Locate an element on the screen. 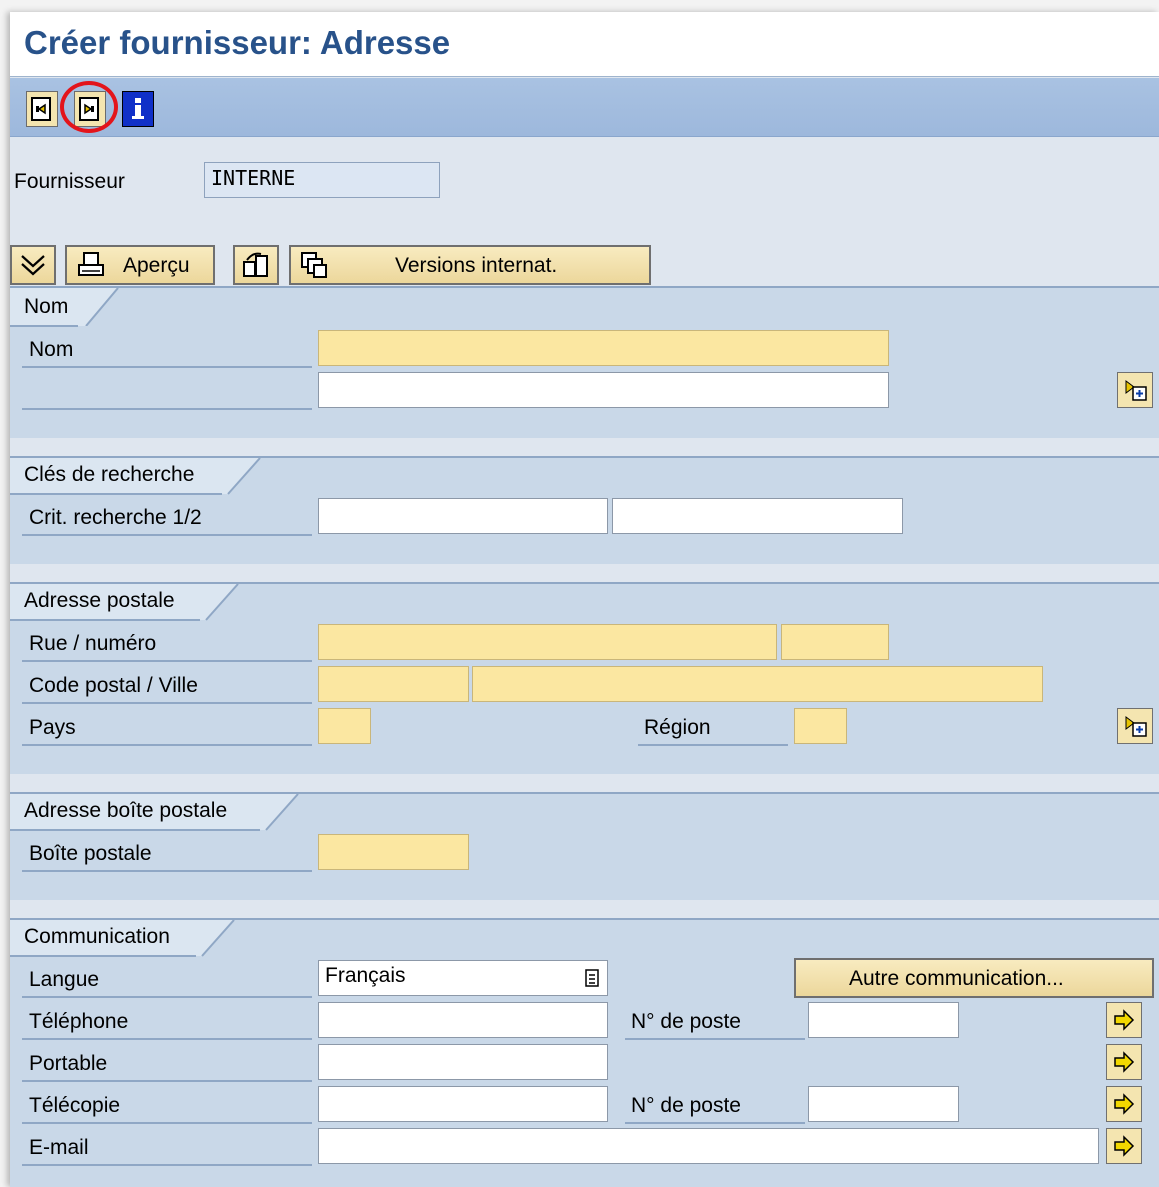 Image resolution: width=1159 pixels, height=1187 pixels. language-label-line is located at coordinates (167, 997).